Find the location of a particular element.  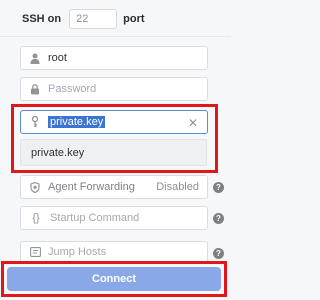

username-field: root is located at coordinates (114, 58).